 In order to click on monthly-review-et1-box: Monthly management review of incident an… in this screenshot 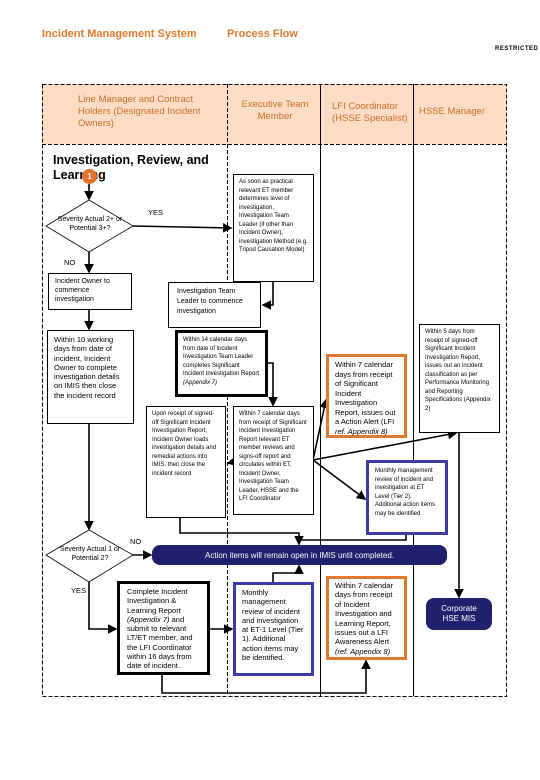, I will do `click(273, 629)`.